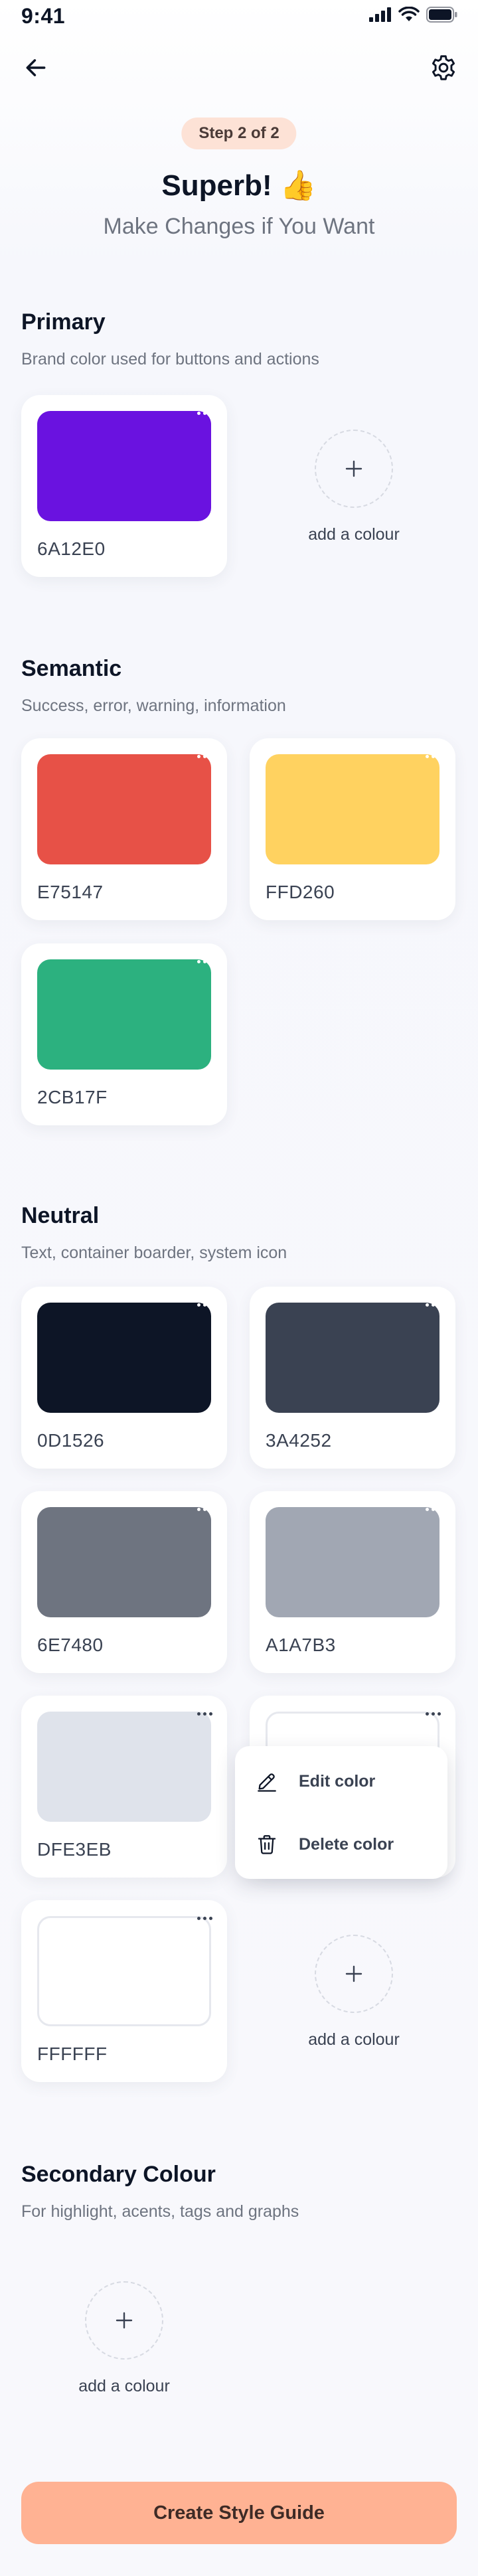 Image resolution: width=478 pixels, height=2576 pixels. What do you see at coordinates (239, 2513) in the screenshot?
I see `create-style-guide-button: Create Style Guide` at bounding box center [239, 2513].